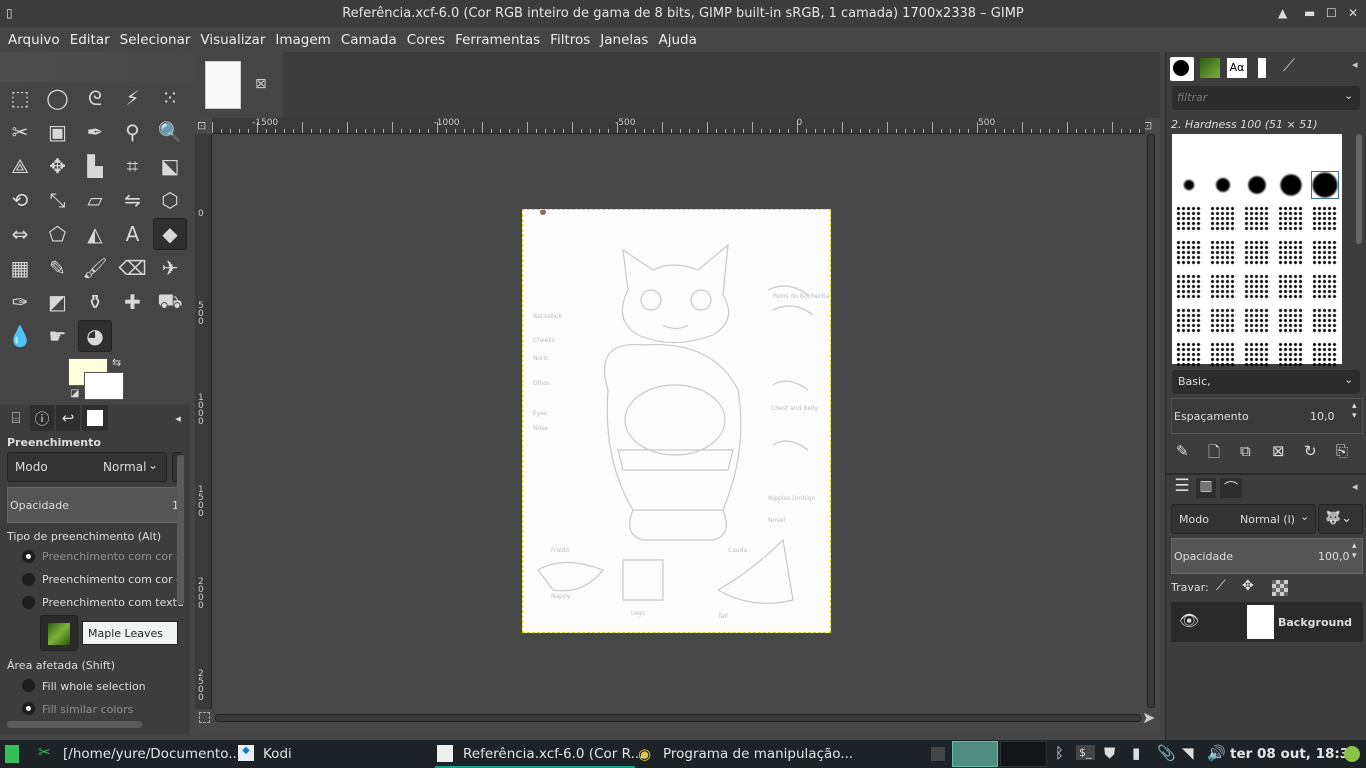 Image resolution: width=1366 pixels, height=768 pixels. I want to click on volume-icon: 🔊, so click(1216, 753).